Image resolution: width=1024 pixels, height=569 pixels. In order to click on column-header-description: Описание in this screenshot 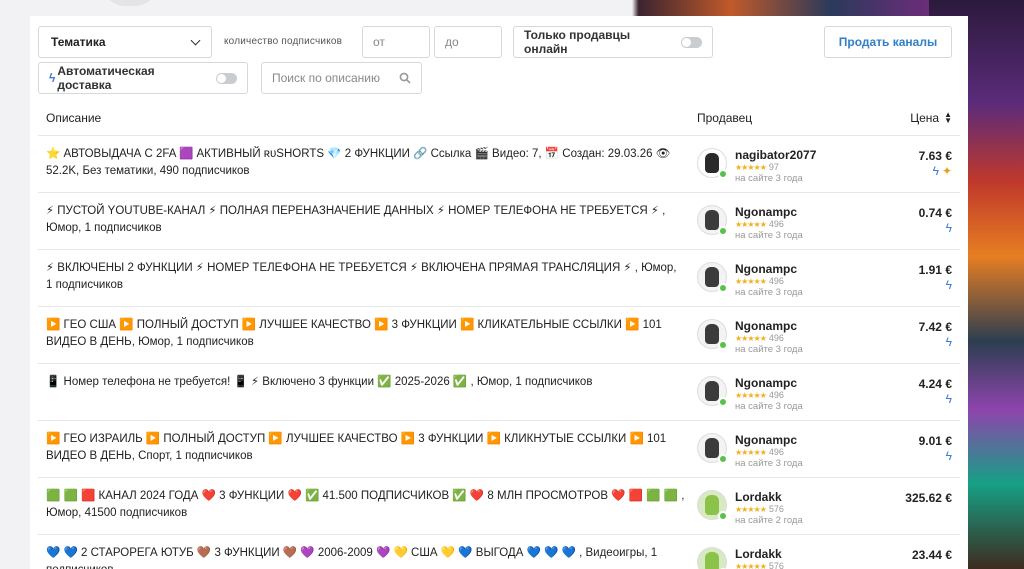, I will do `click(74, 117)`.